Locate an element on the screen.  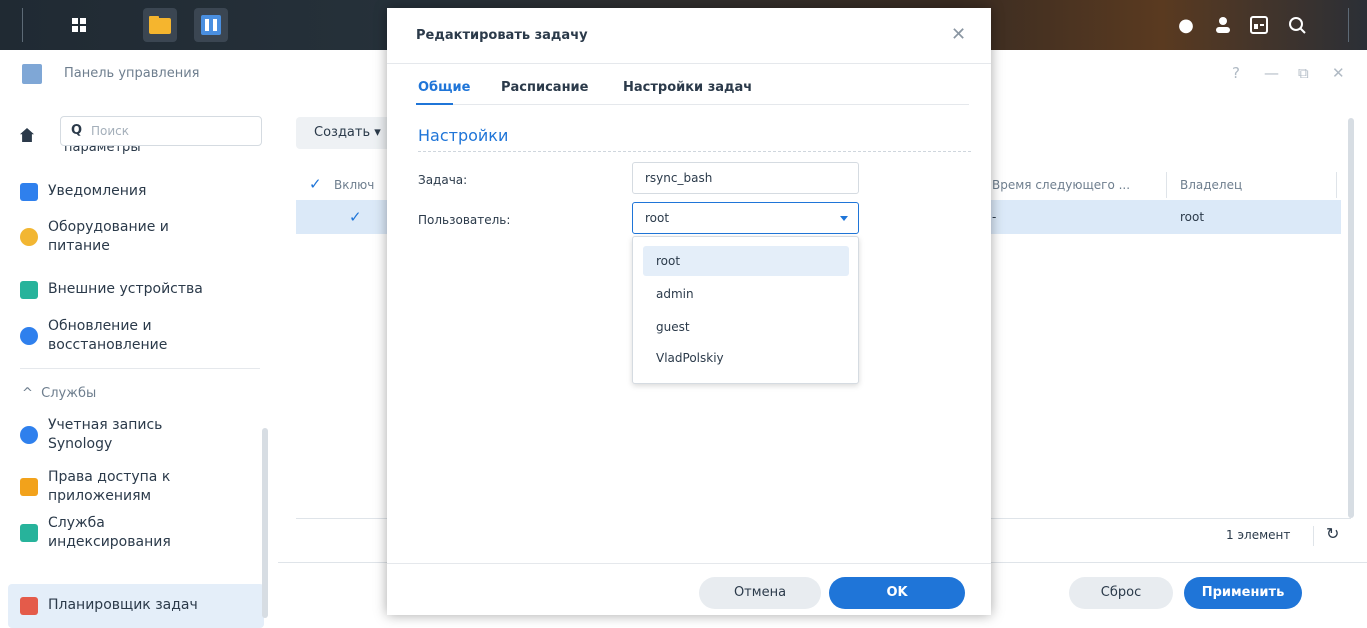
restore-icon: ⧉ is located at coordinates (1303, 73).